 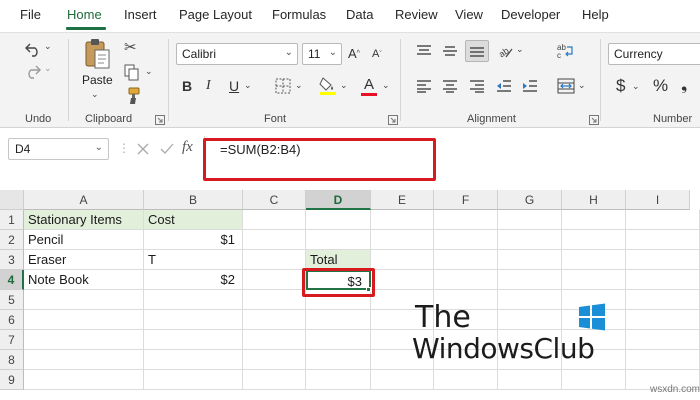 I want to click on orientation-dropdown-icon: ⌄, so click(x=520, y=49).